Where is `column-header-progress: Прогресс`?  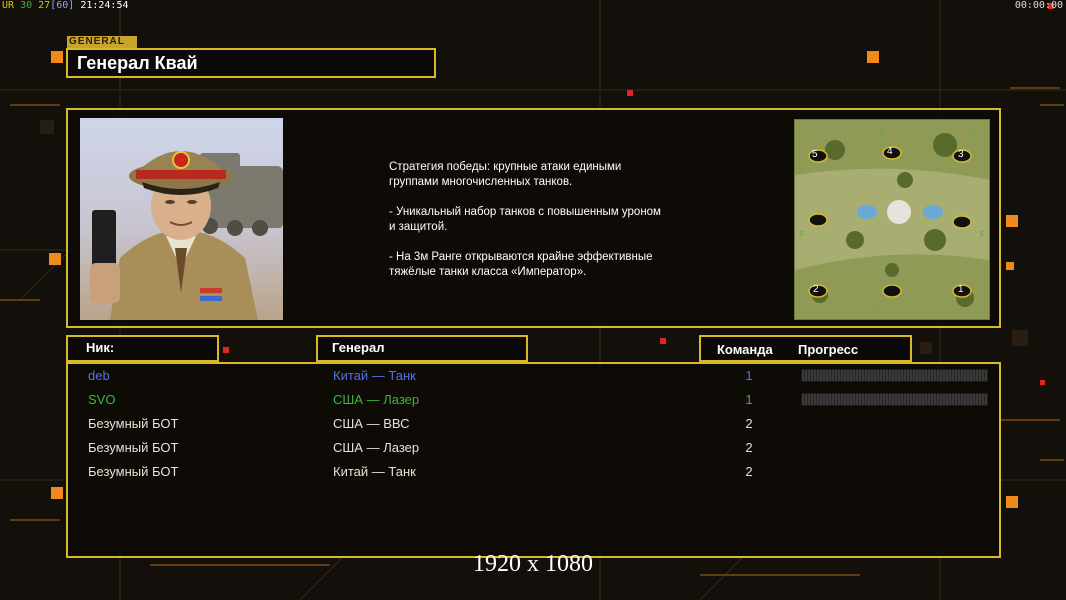 column-header-progress: Прогресс is located at coordinates (828, 349).